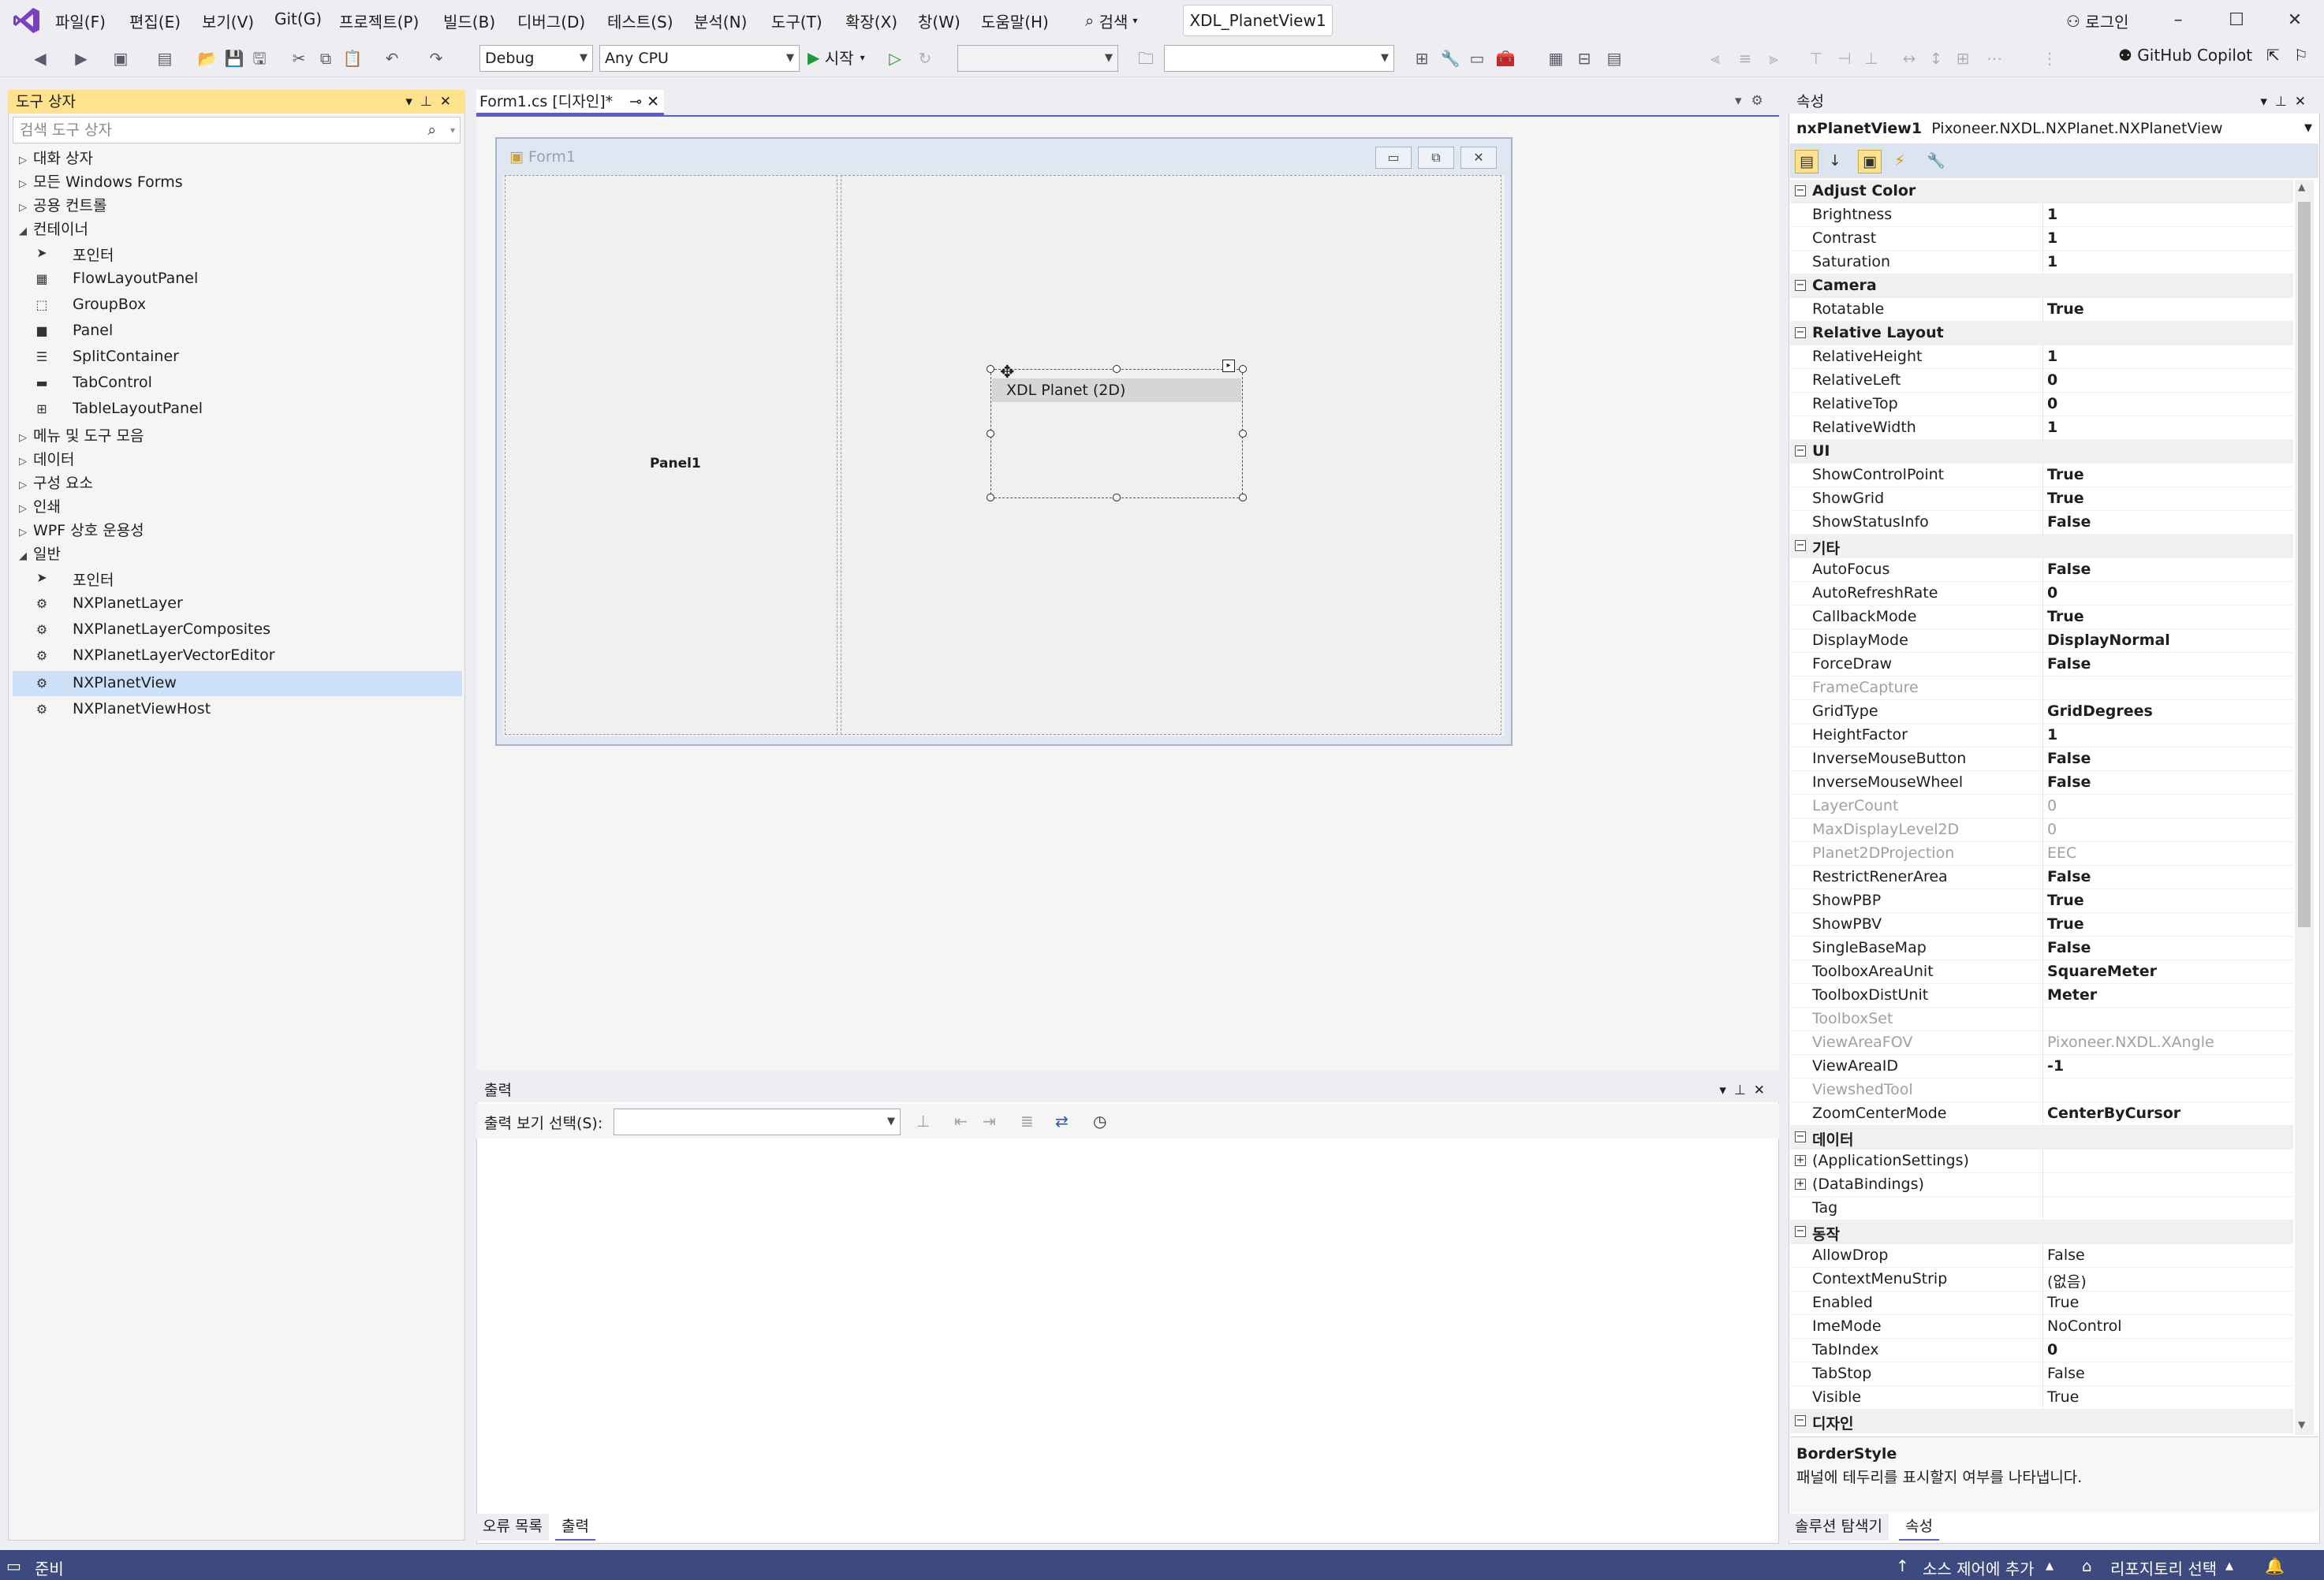 Image resolution: width=2324 pixels, height=1580 pixels. Describe the element at coordinates (40, 506) in the screenshot. I see `toolbox-group-printing: ▷ 인쇄` at that location.